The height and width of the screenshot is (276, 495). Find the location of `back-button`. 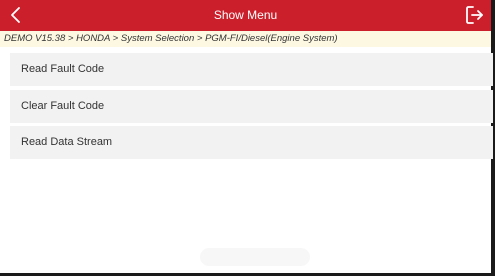

back-button is located at coordinates (17, 15).